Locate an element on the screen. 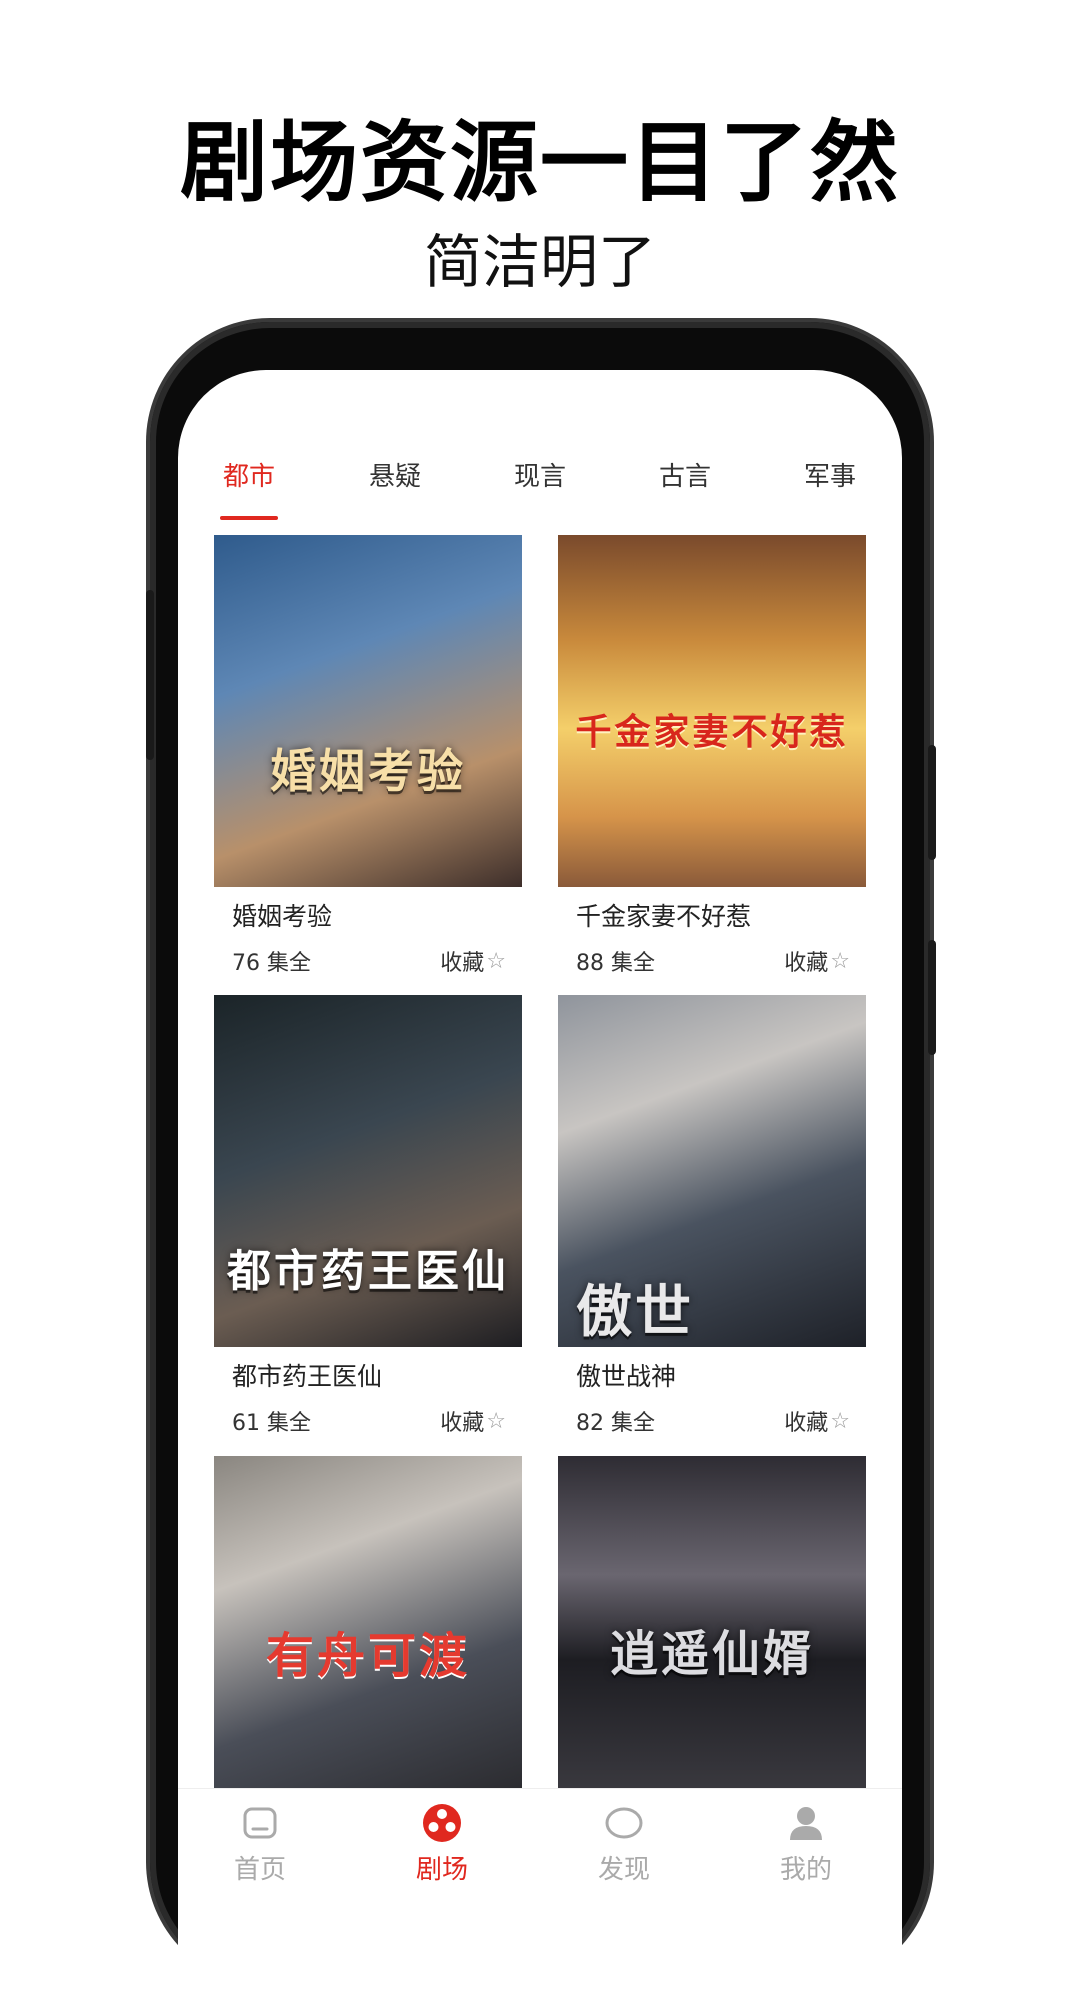  category-tabs: 都市 悬疑 现言 古言 军事 is located at coordinates (540, 491).